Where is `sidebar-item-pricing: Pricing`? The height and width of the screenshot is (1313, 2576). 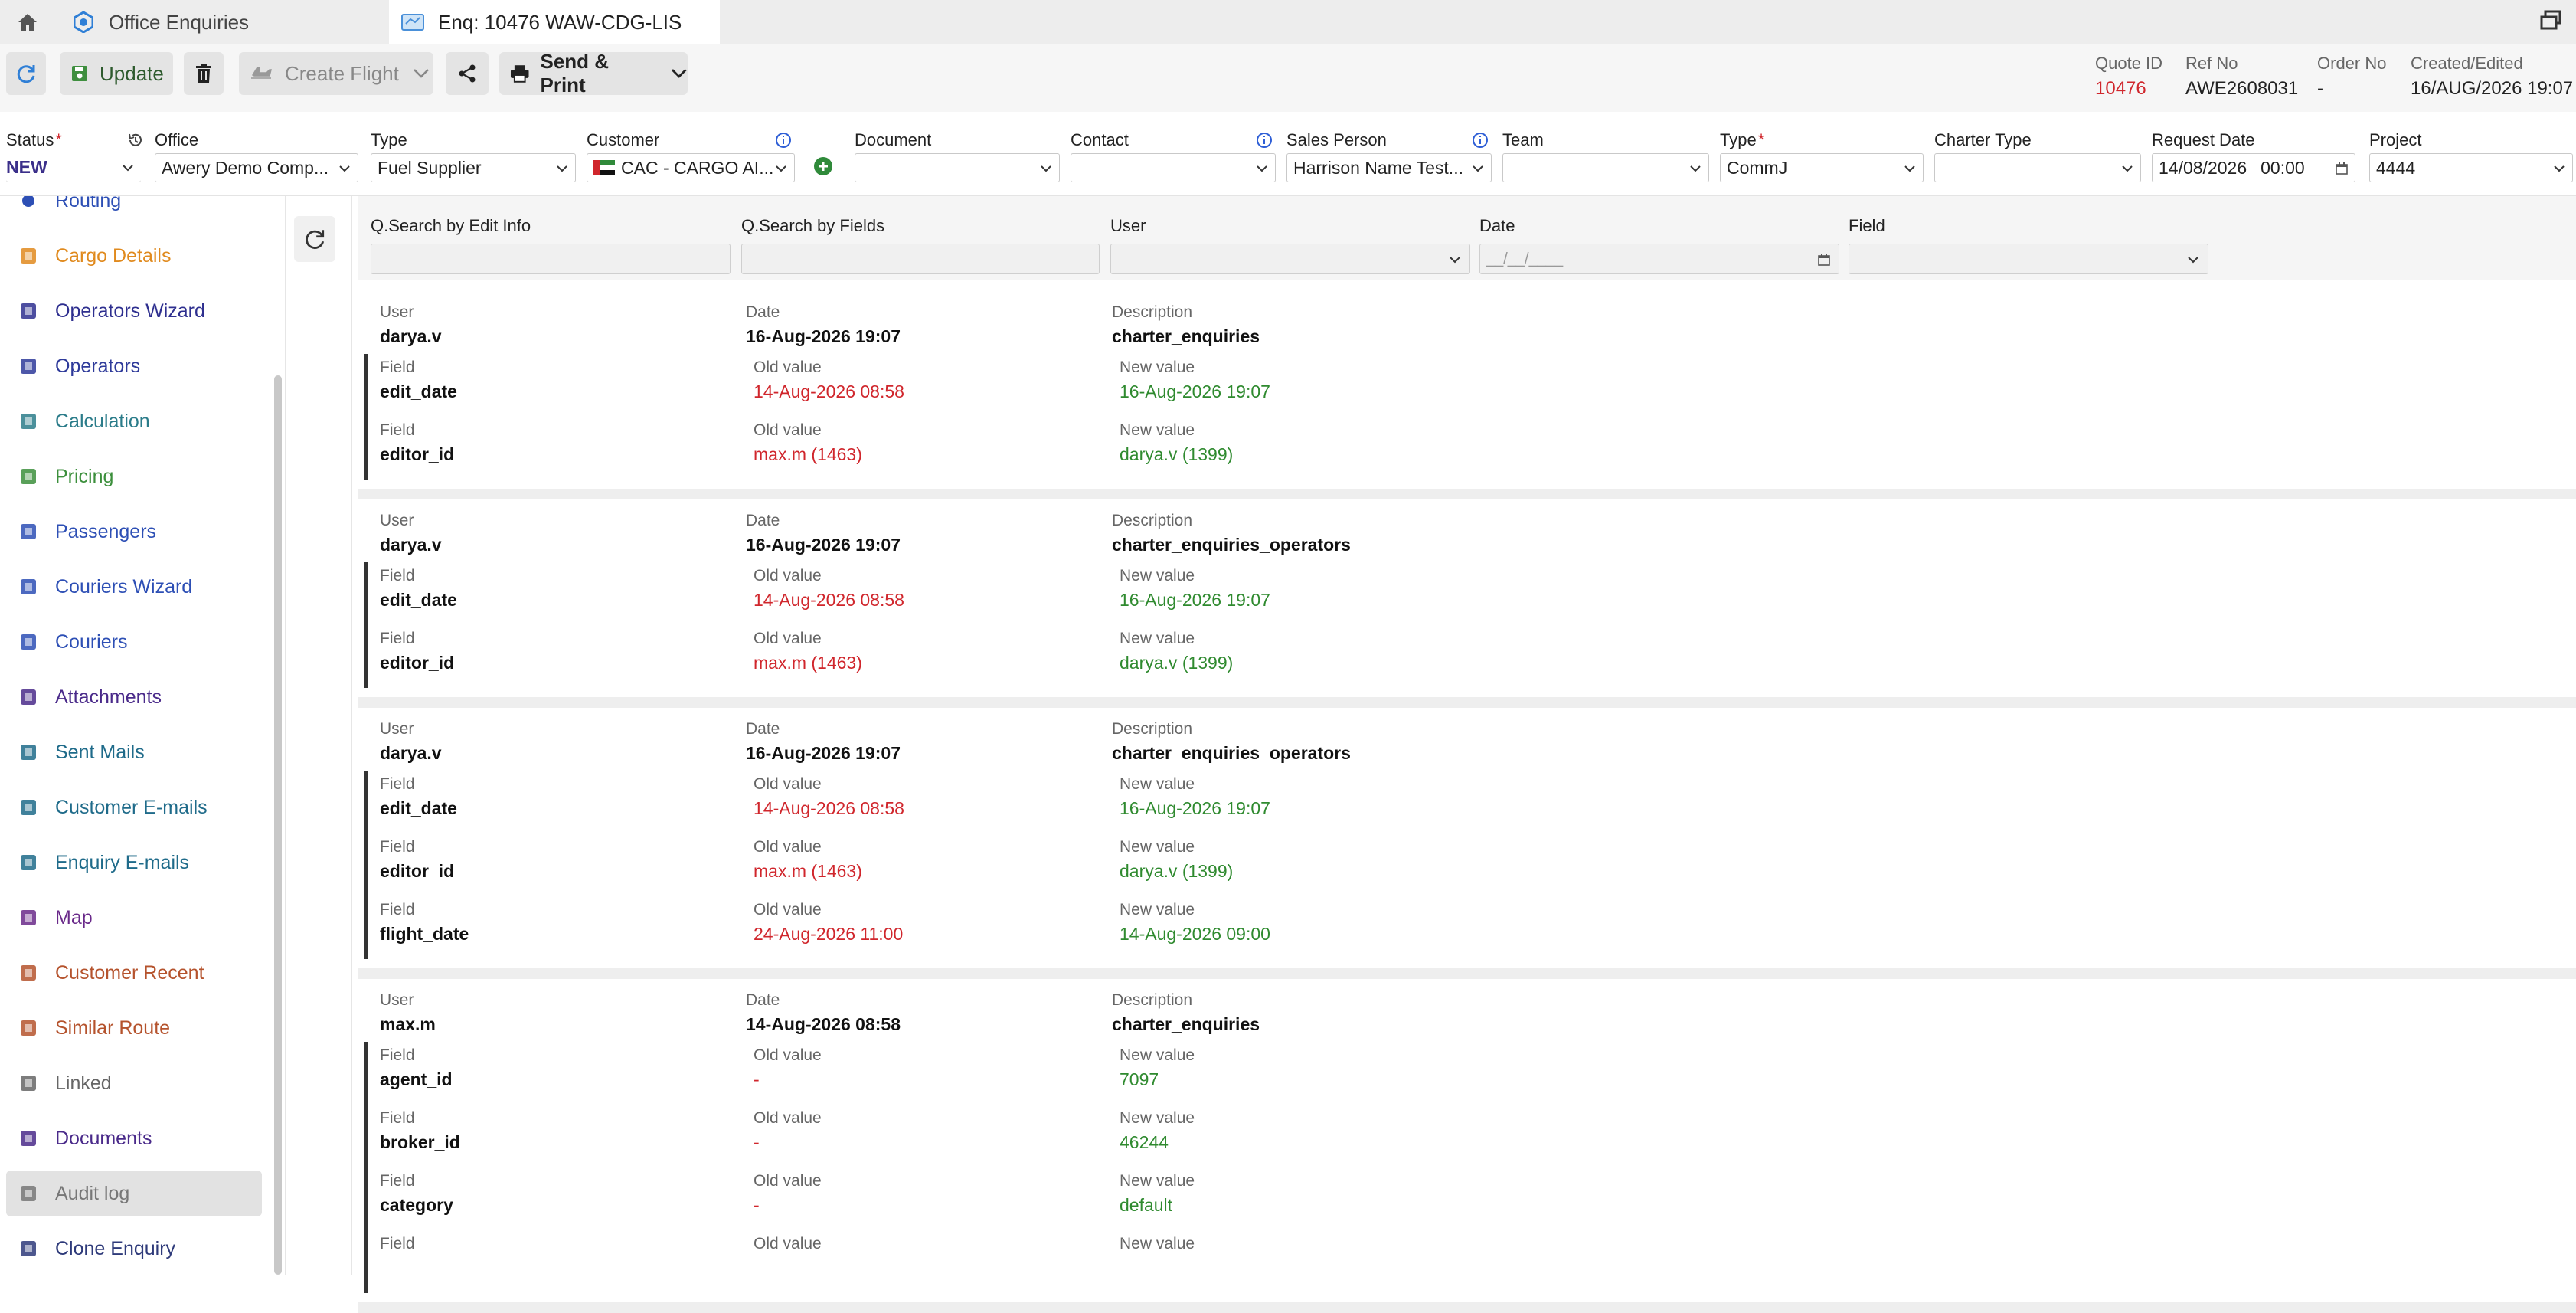 sidebar-item-pricing: Pricing is located at coordinates (134, 476).